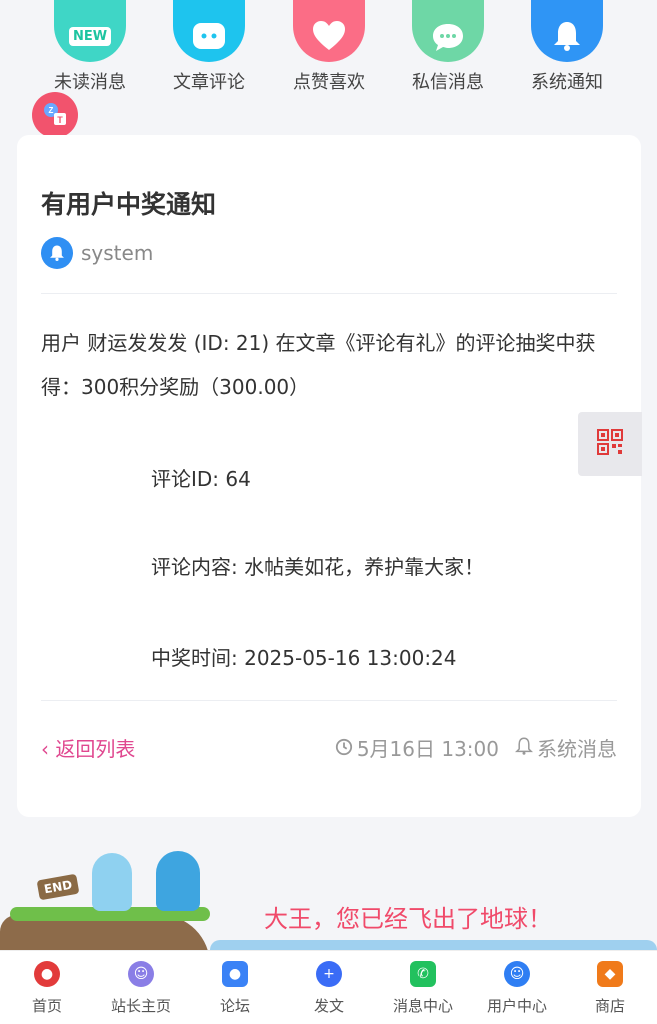 The height and width of the screenshot is (1024, 657). I want to click on qr-code-icon, so click(610, 444).